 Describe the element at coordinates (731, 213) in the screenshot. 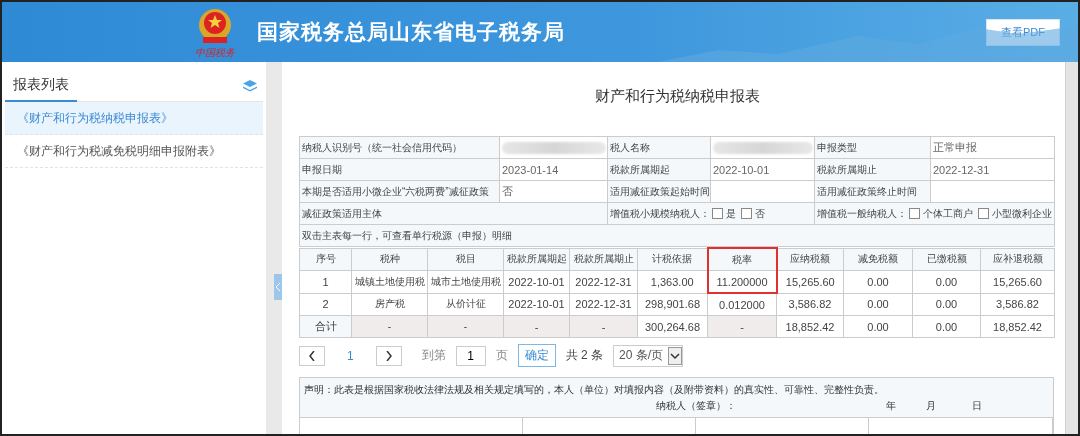

I see `checkbox-label: 是` at that location.